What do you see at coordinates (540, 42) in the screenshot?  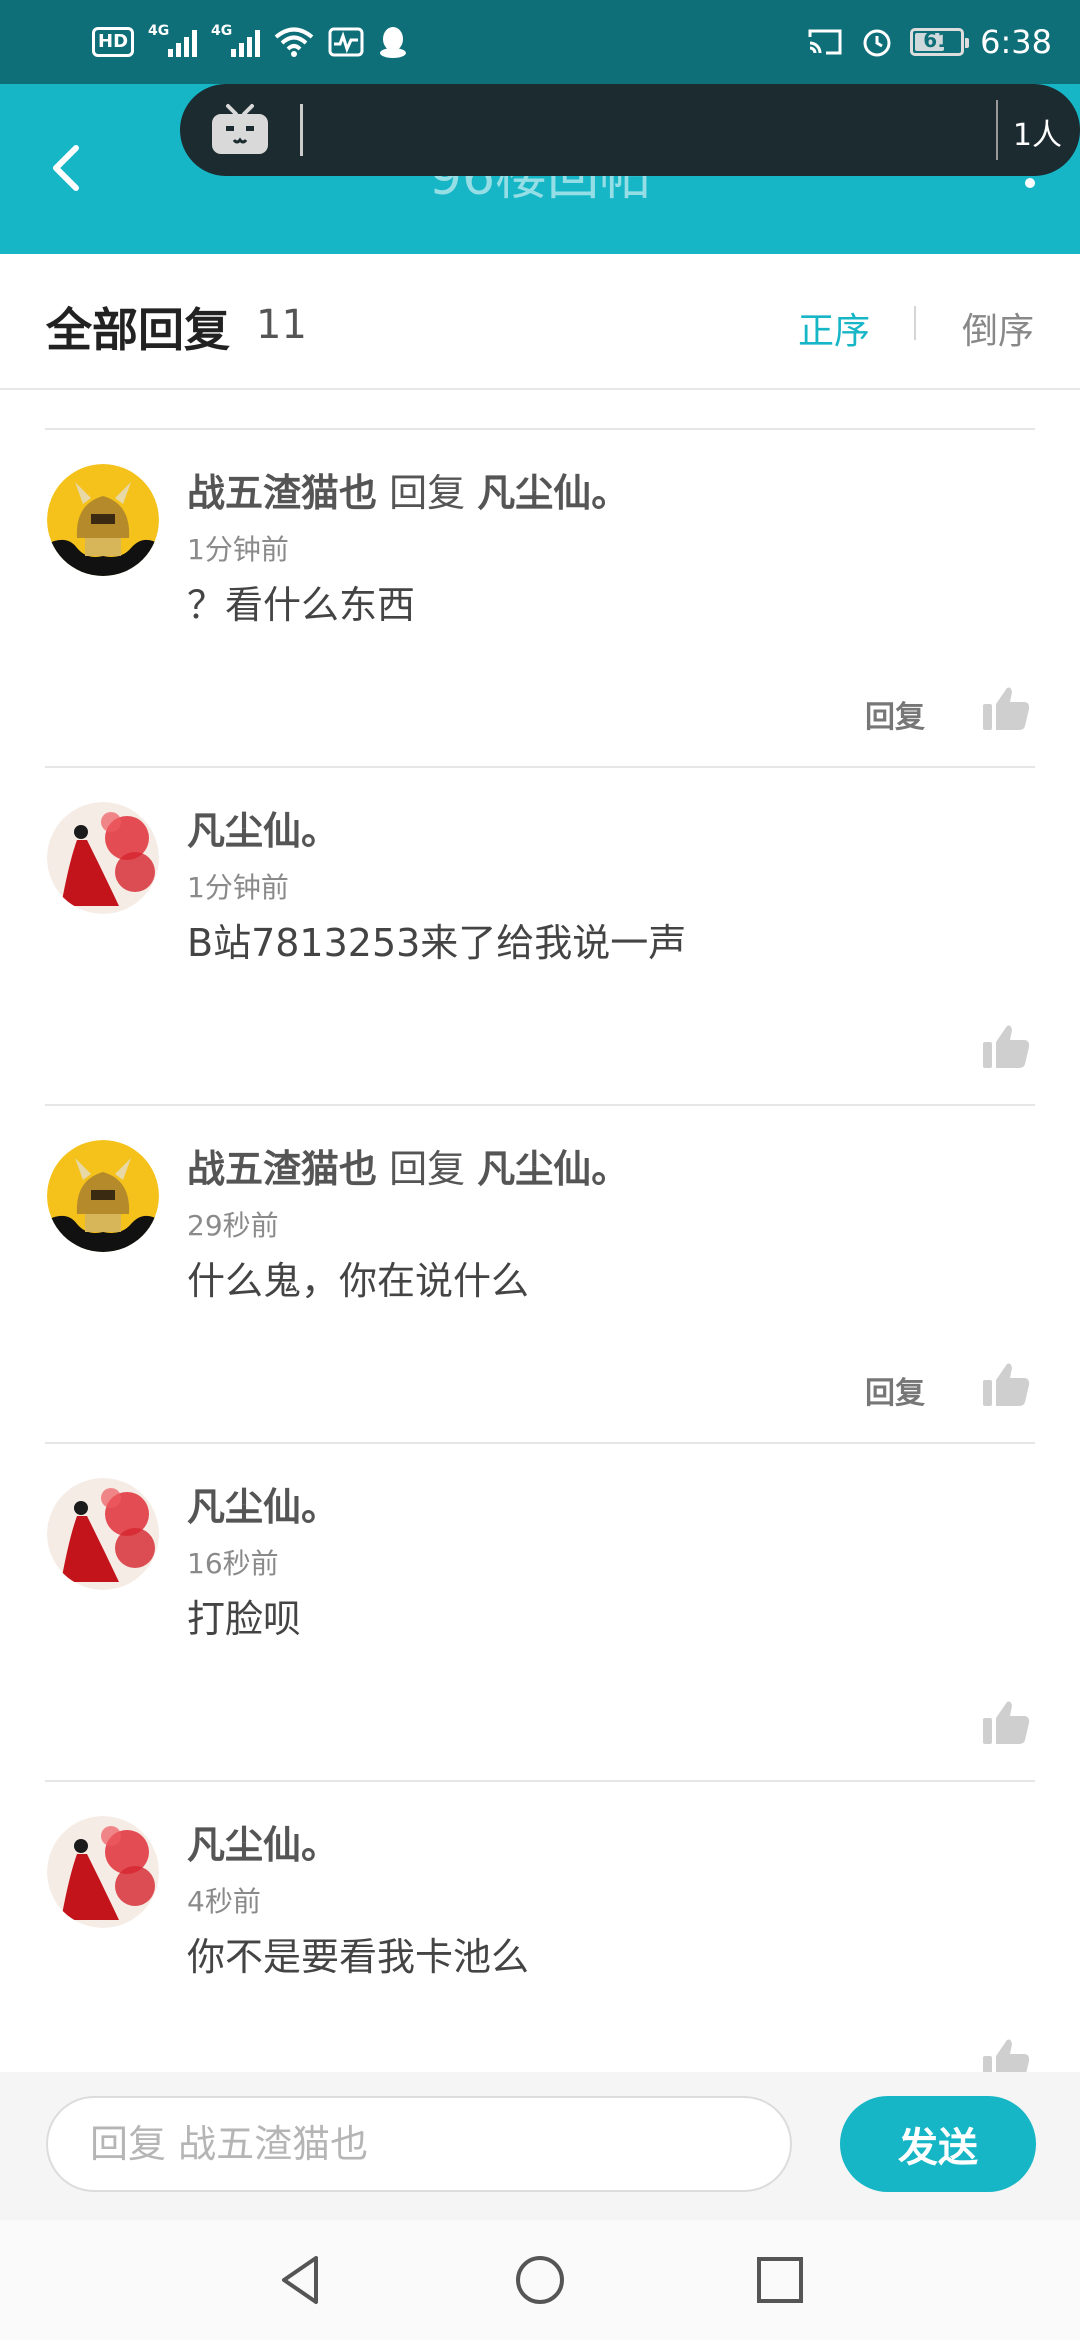 I see `status-bar: HD 4G 4G 61 6:38` at bounding box center [540, 42].